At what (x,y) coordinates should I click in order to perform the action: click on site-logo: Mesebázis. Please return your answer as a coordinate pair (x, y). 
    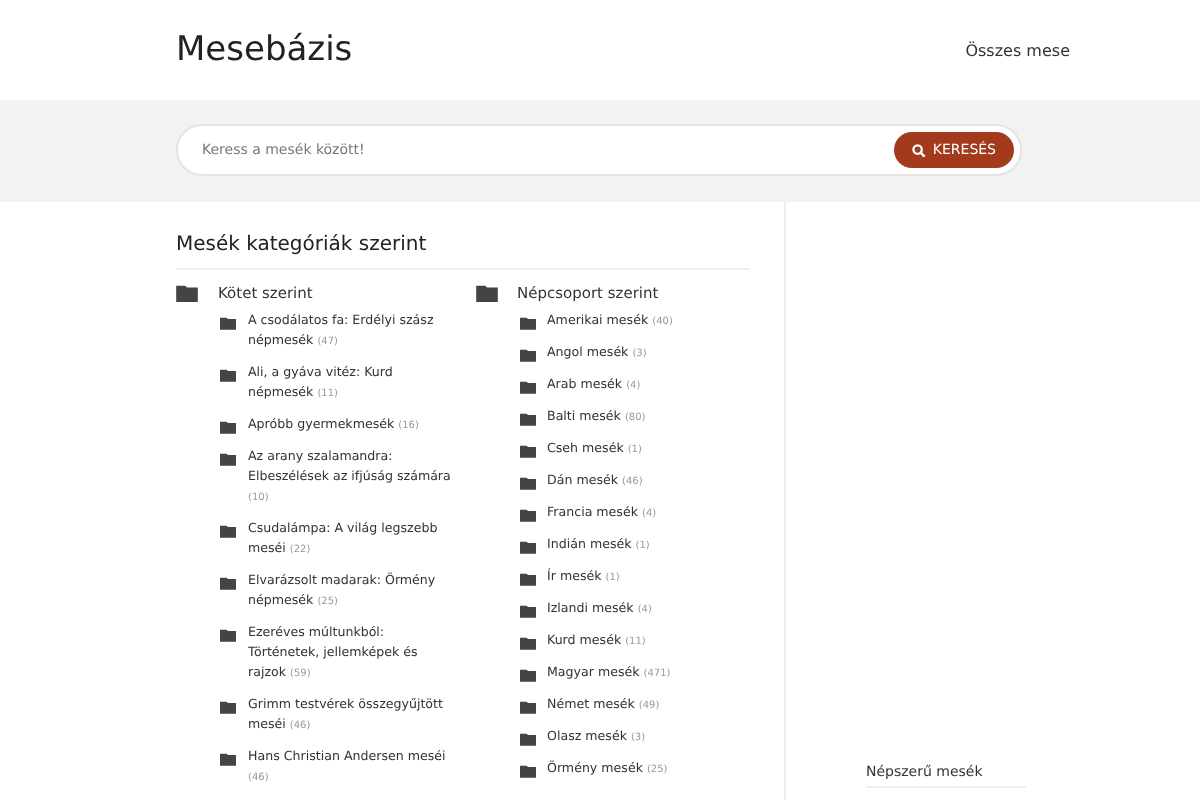
    Looking at the image, I should click on (264, 50).